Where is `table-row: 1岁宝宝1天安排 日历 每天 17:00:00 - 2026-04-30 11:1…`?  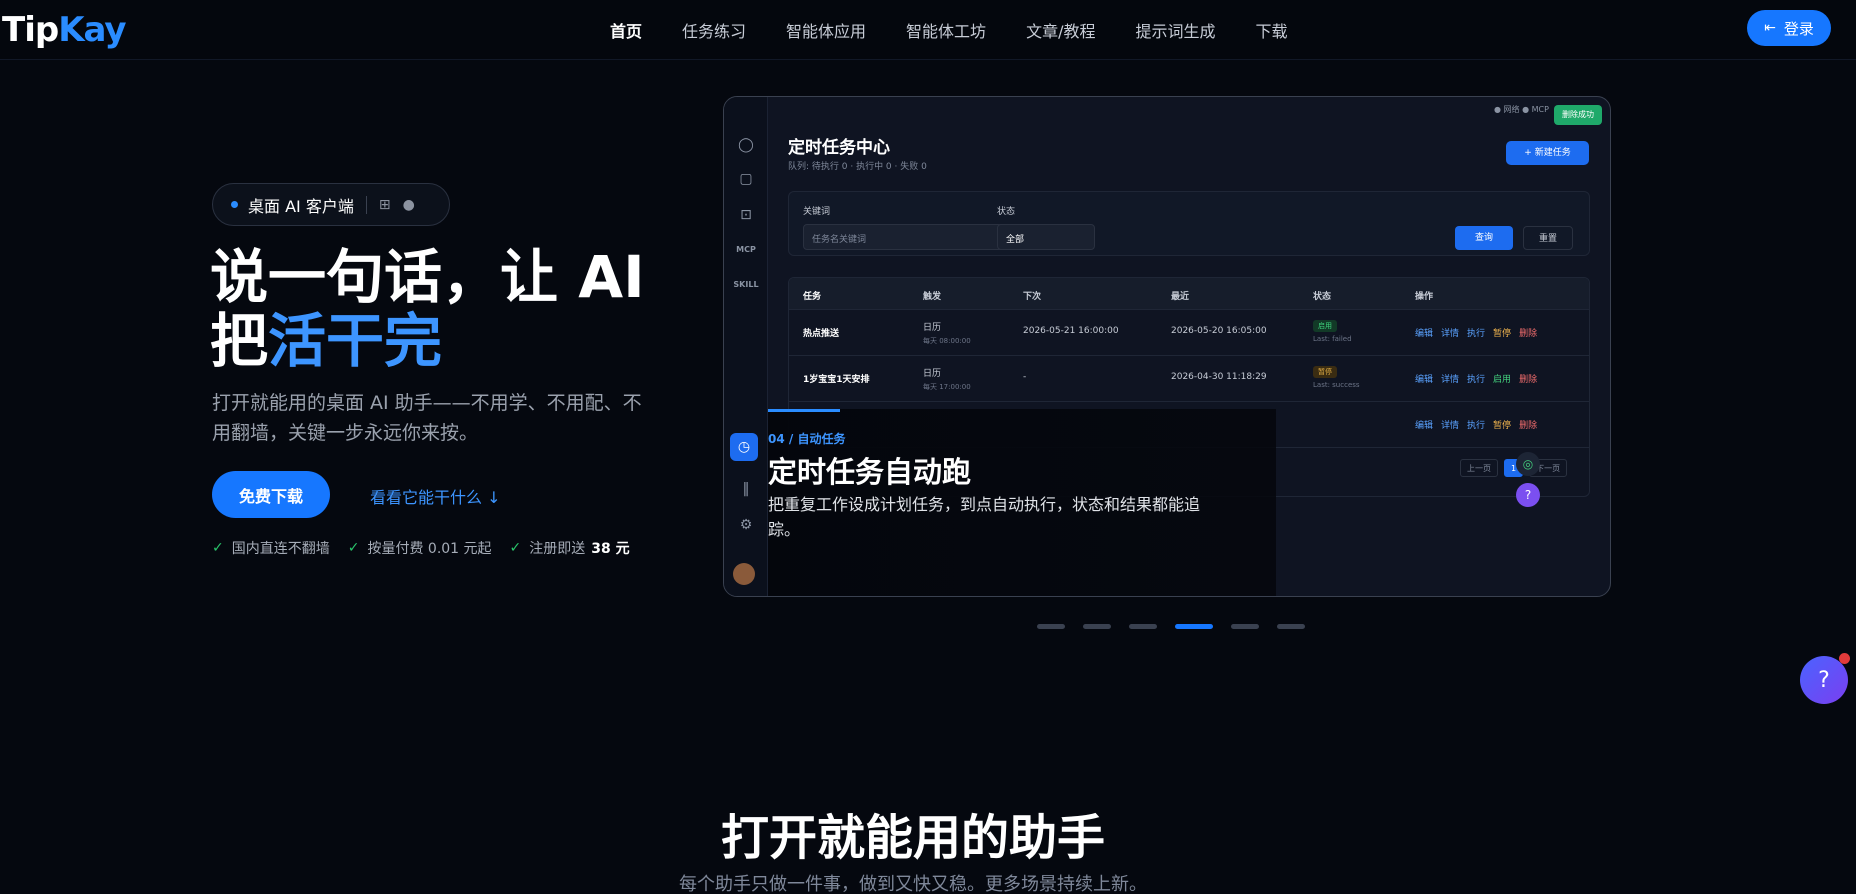 table-row: 1岁宝宝1天安排 日历 每天 17:00:00 - 2026-04-30 11:1… is located at coordinates (1189, 379).